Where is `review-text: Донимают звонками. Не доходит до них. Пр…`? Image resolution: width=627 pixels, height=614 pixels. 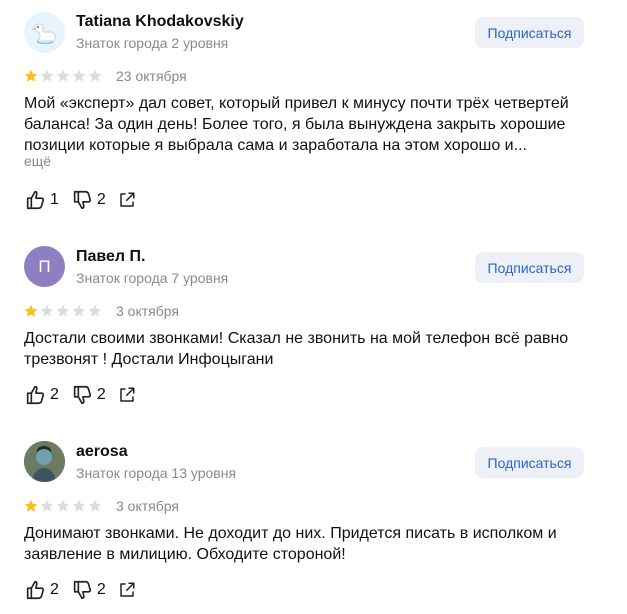
review-text: Донимают звонками. Не доходит до них. Пр… is located at coordinates (290, 544).